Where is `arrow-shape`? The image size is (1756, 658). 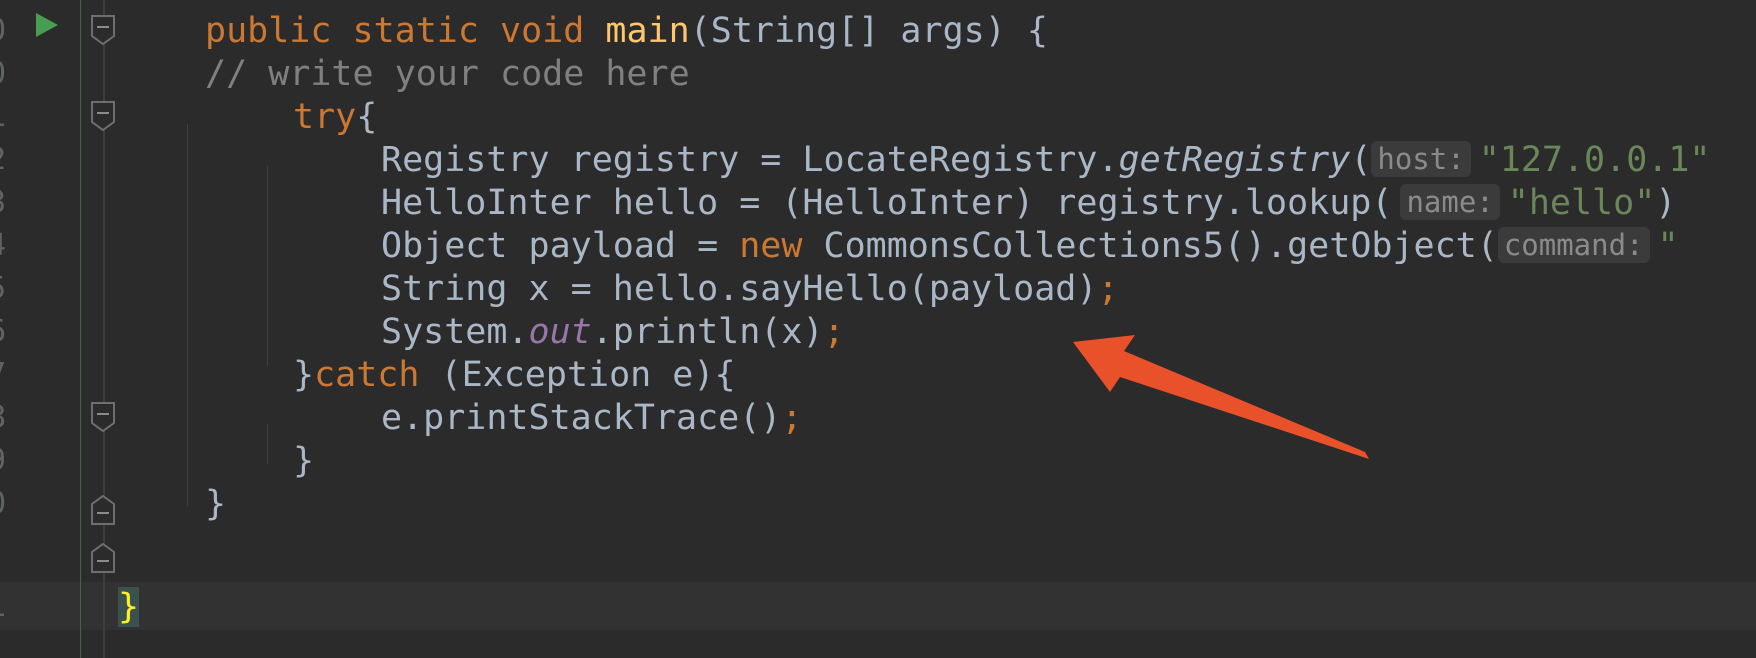 arrow-shape is located at coordinates (1221, 397).